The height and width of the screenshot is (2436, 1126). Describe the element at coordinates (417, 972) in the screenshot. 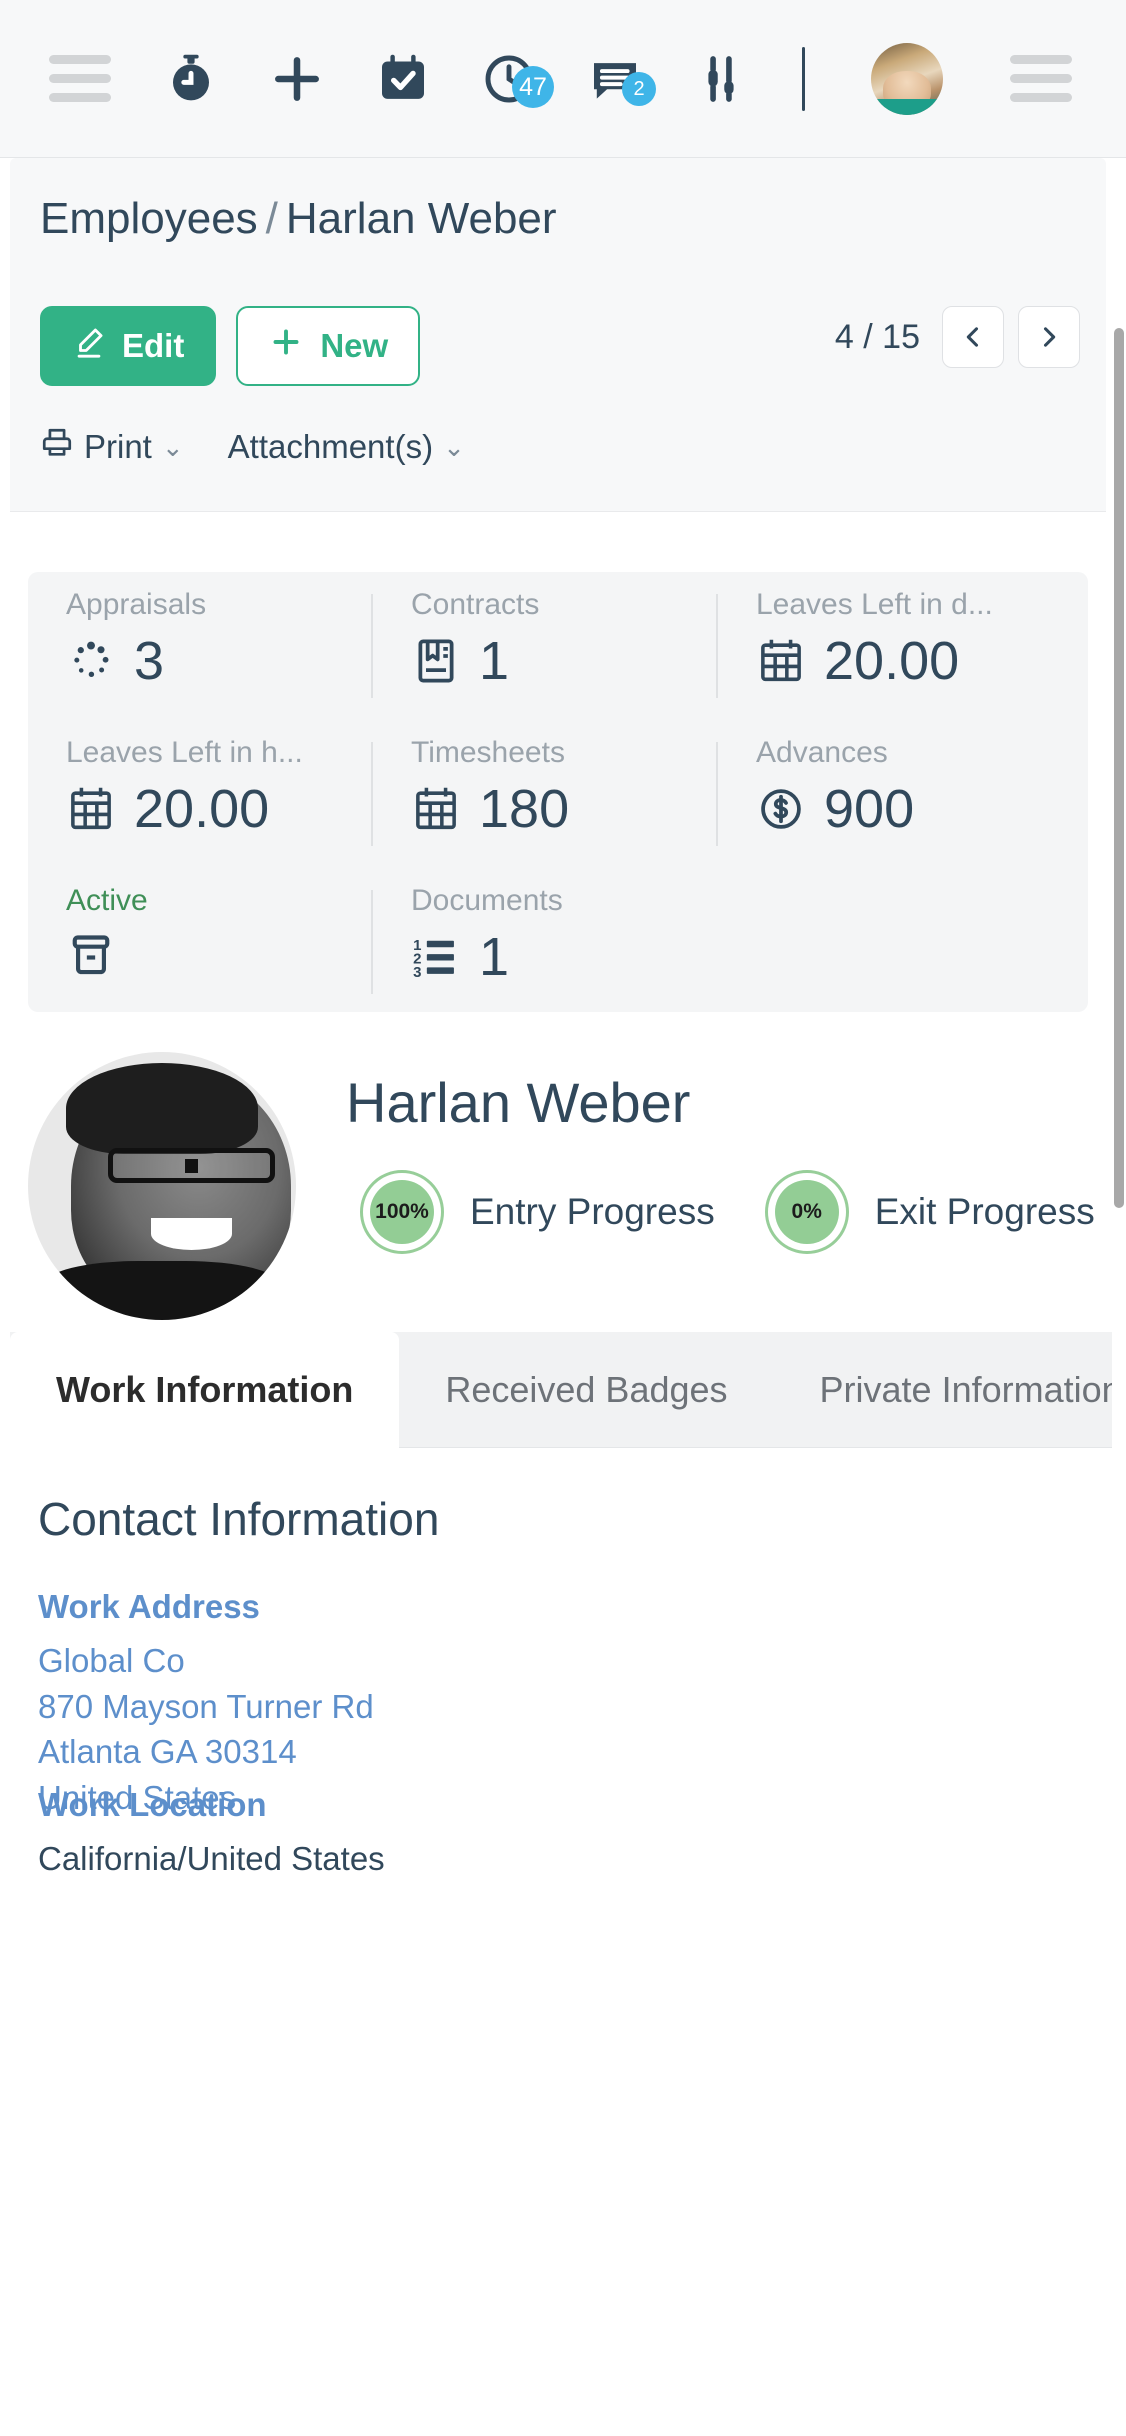

I see `svg-text: 3` at that location.